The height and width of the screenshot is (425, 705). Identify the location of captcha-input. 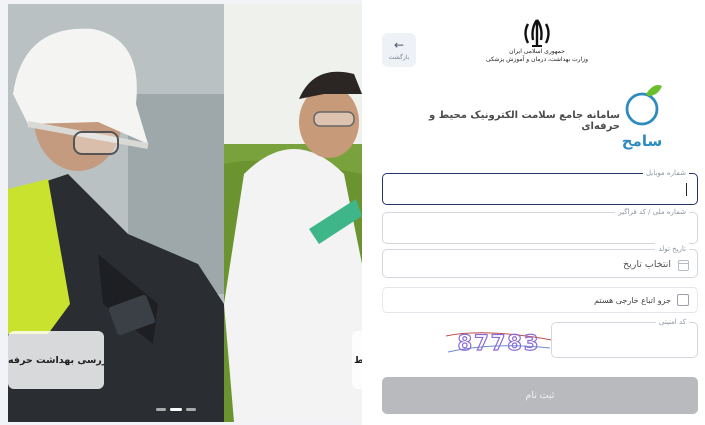
(624, 340).